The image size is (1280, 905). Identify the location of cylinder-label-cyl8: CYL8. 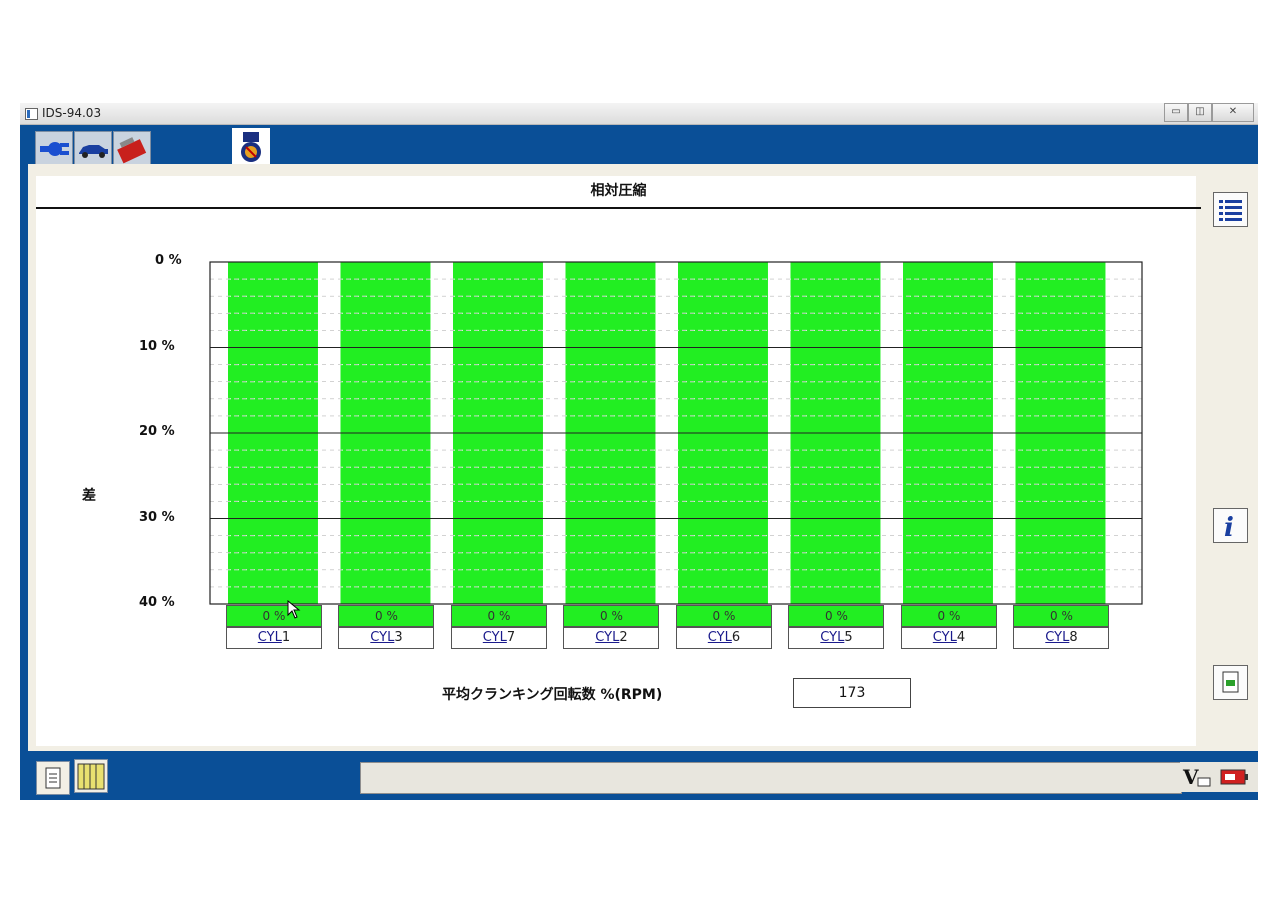
(1061, 638).